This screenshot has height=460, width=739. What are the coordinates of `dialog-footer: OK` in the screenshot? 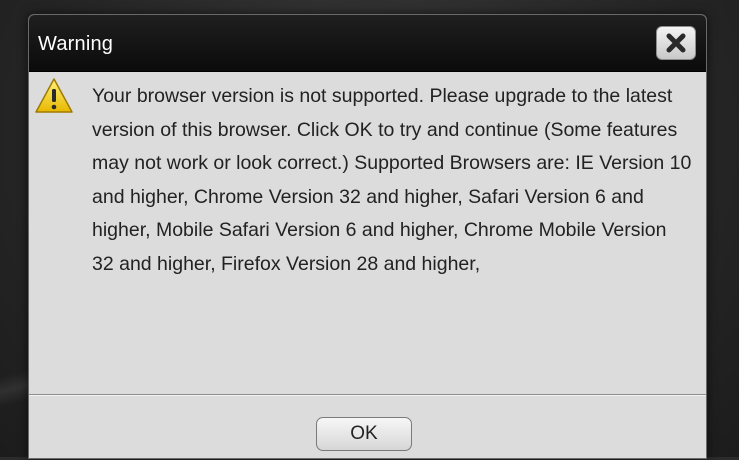 It's located at (367, 425).